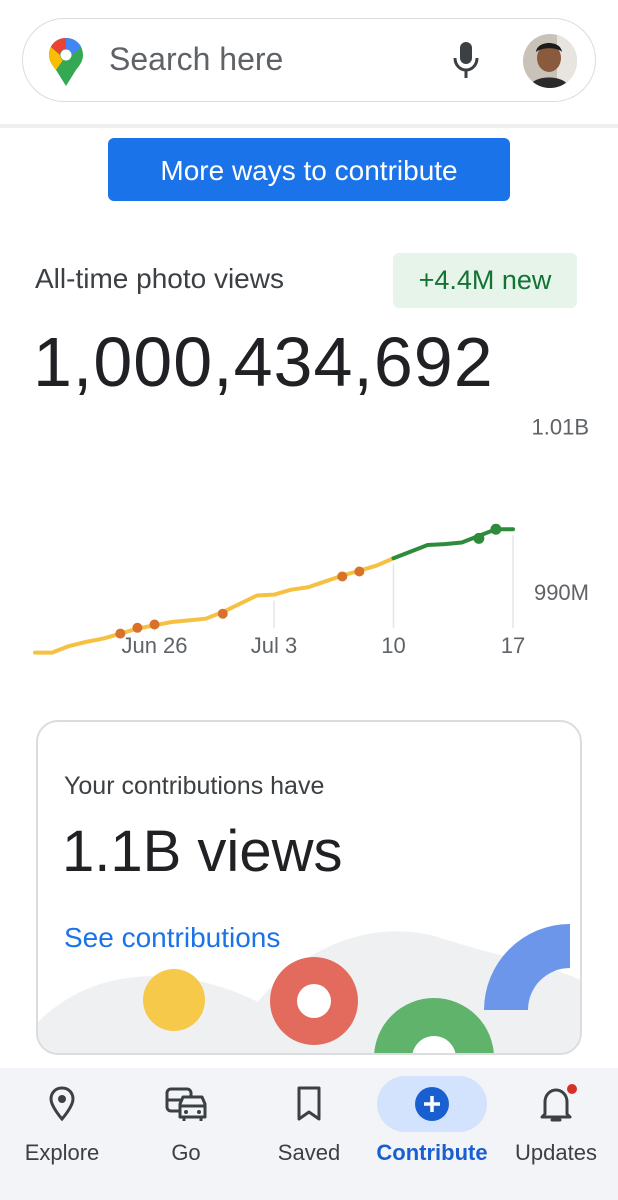  Describe the element at coordinates (186, 1104) in the screenshot. I see `commute-car-icon` at that location.